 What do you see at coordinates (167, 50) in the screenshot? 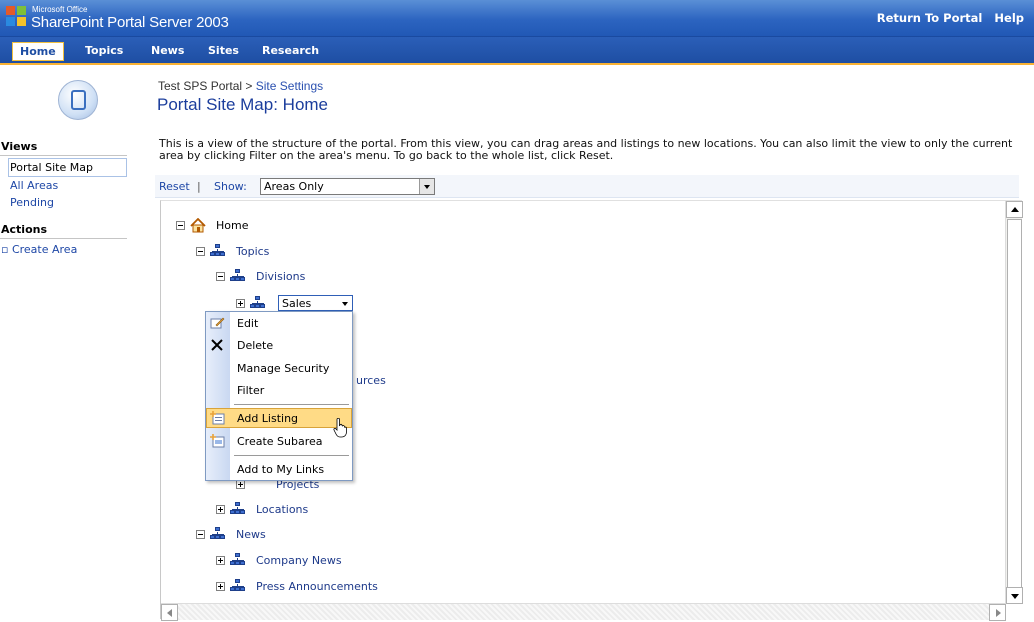
I see `tab-news: News` at bounding box center [167, 50].